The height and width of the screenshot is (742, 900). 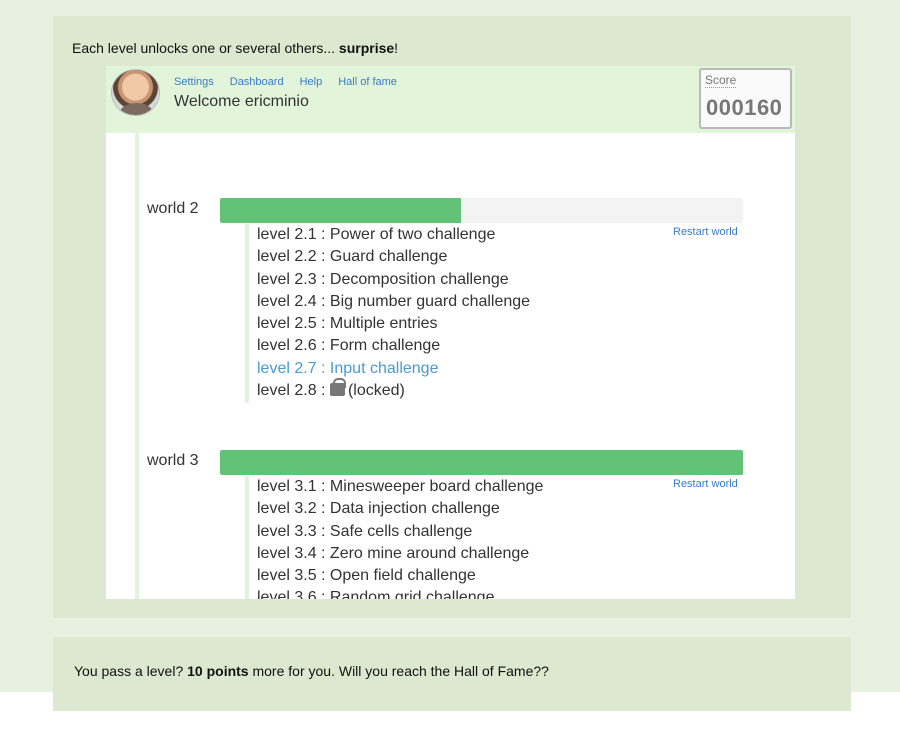 What do you see at coordinates (173, 208) in the screenshot?
I see `world-2-label: world 2` at bounding box center [173, 208].